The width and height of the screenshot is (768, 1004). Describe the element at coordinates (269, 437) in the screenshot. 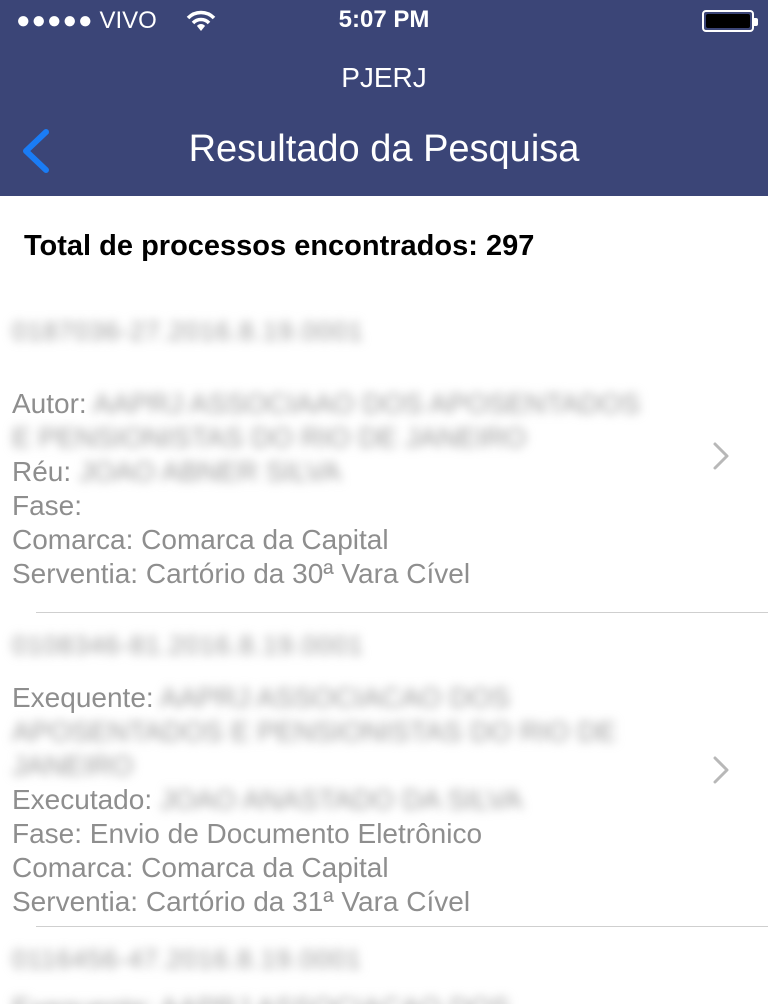

I see `autor-value-cont: E PENSIONISTAS DO RIO DE JANEIRO` at that location.